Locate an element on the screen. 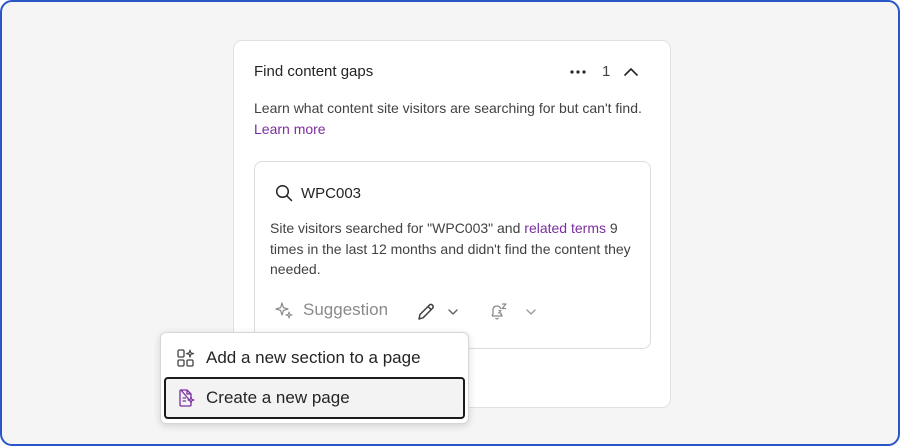  edit-menu-button is located at coordinates (439, 312).